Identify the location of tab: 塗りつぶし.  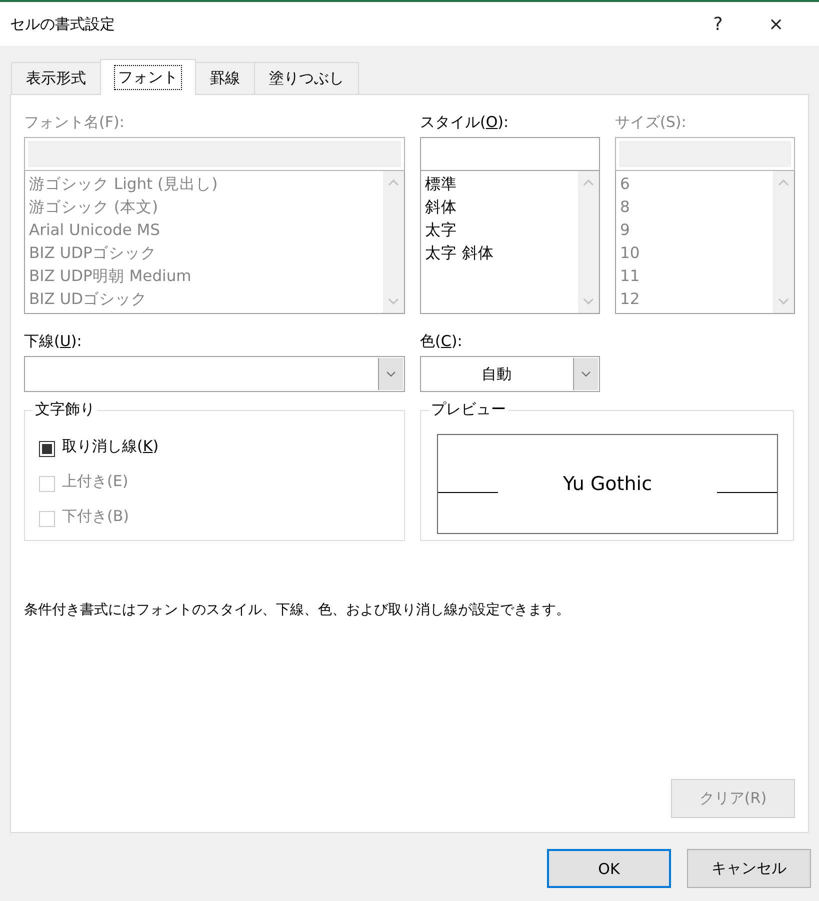
(306, 78).